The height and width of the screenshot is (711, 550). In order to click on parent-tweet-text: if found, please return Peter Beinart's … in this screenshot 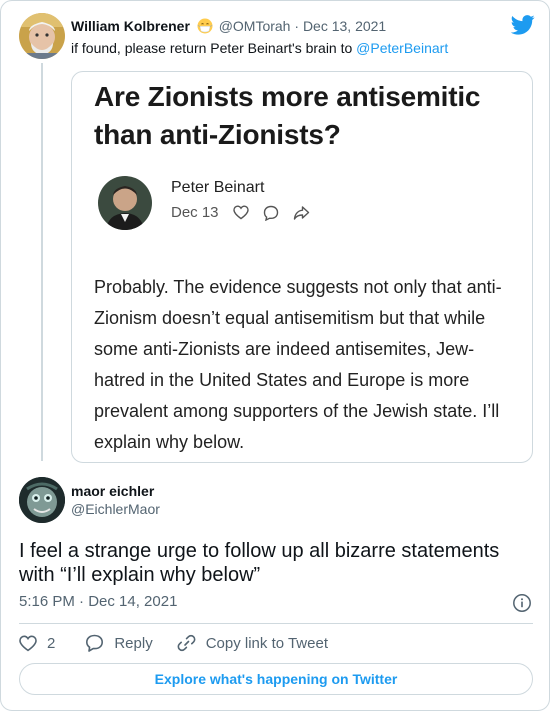, I will do `click(259, 48)`.